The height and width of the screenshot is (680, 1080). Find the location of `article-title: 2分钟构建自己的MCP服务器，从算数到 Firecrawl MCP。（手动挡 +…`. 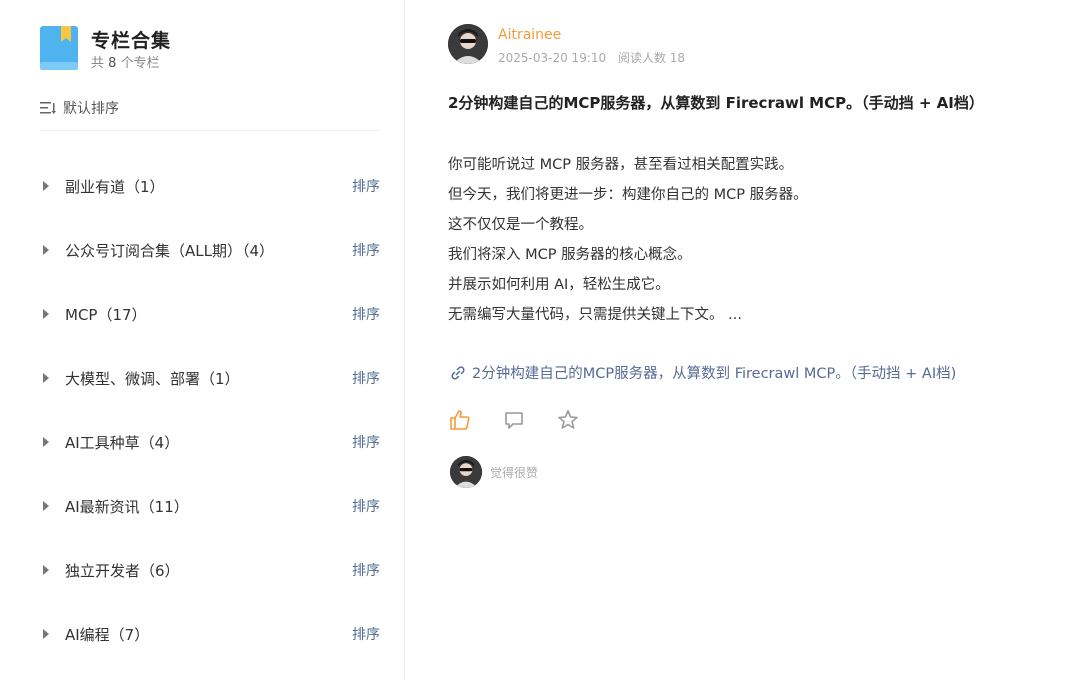

article-title: 2分钟构建自己的MCP服务器，从算数到 Firecrawl MCP。（手动挡 +… is located at coordinates (716, 102).